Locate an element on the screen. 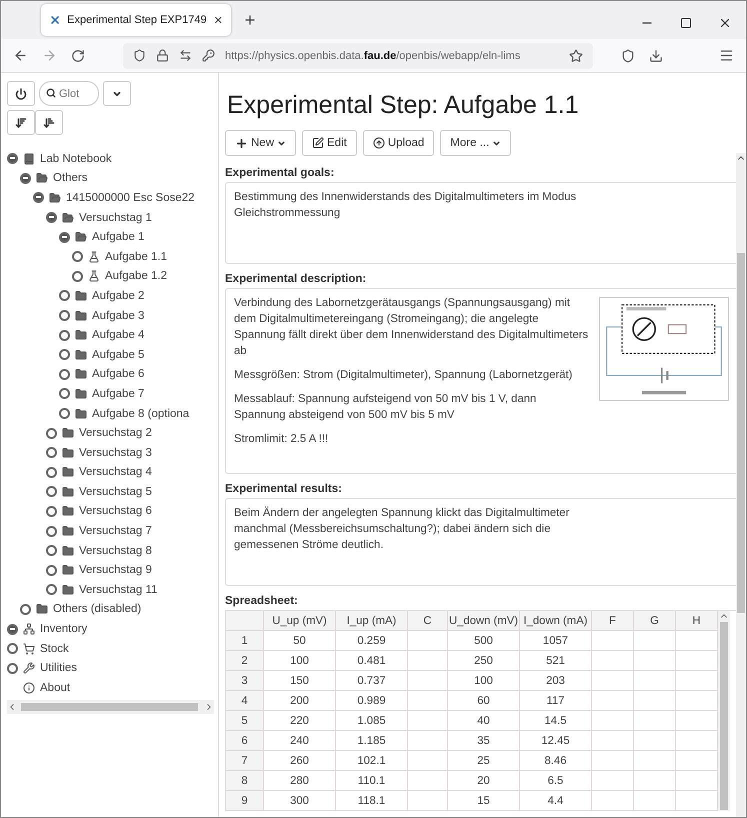  back-icon is located at coordinates (20, 55).